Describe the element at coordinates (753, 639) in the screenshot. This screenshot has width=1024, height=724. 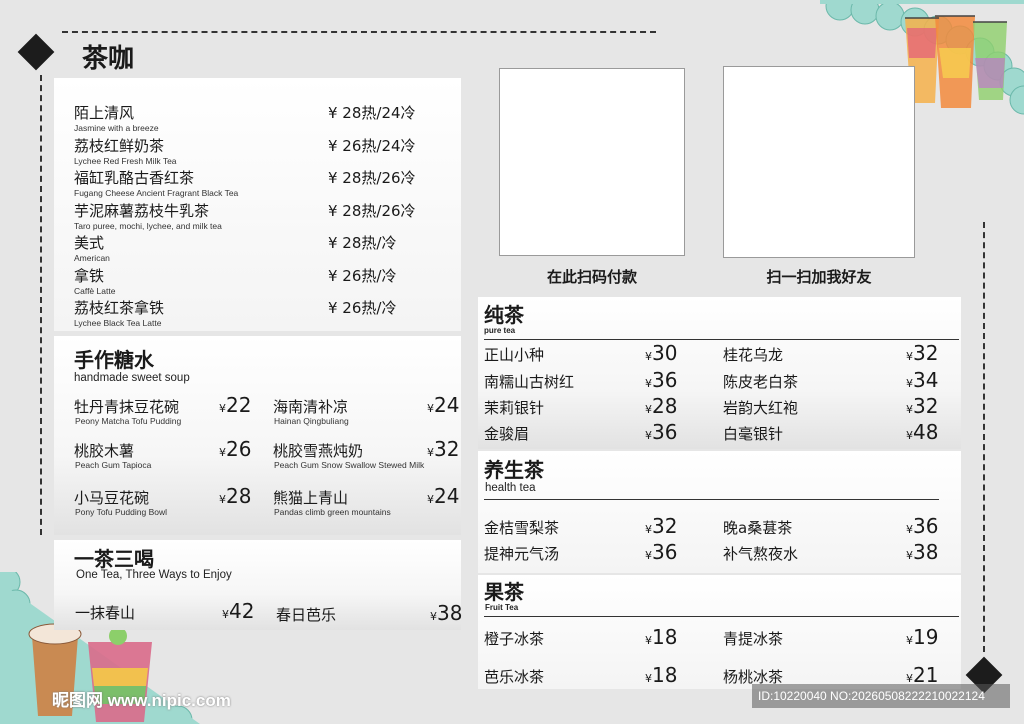
I see `menu-item-name: 青提冰茶` at that location.